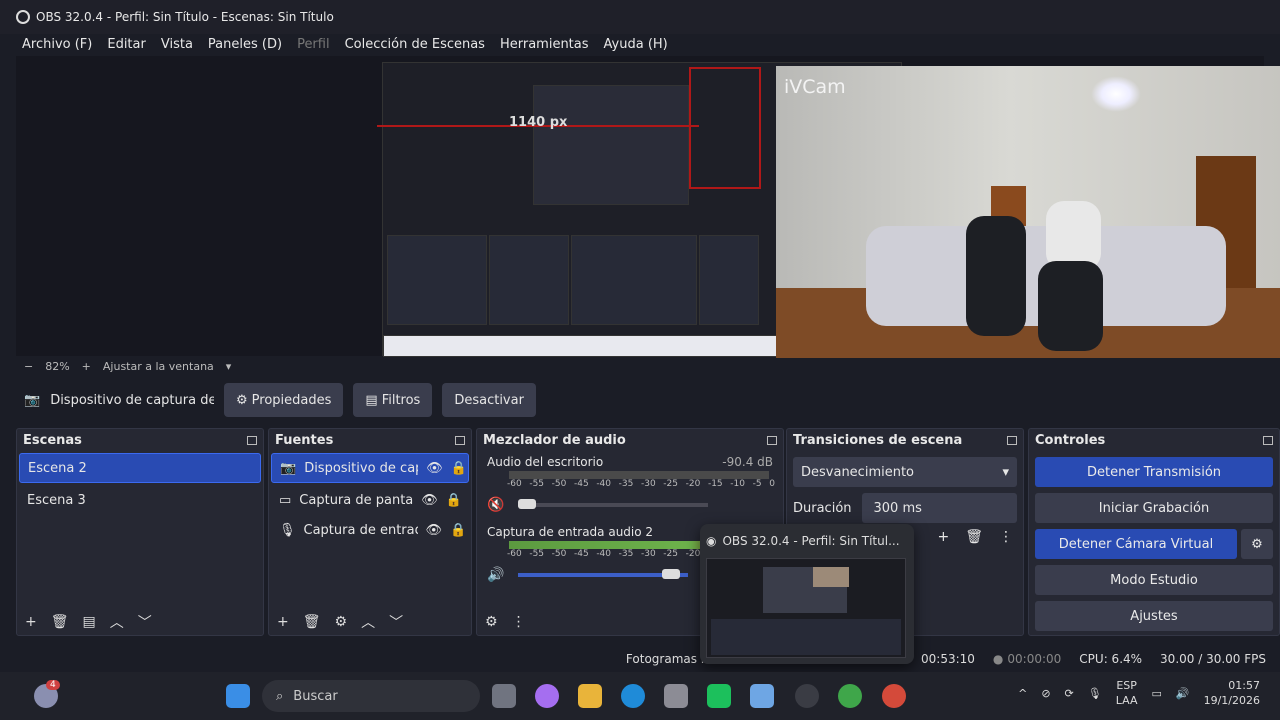 This screenshot has height=720, width=1280. I want to click on properties-button: ⚙ Propiedades, so click(284, 400).